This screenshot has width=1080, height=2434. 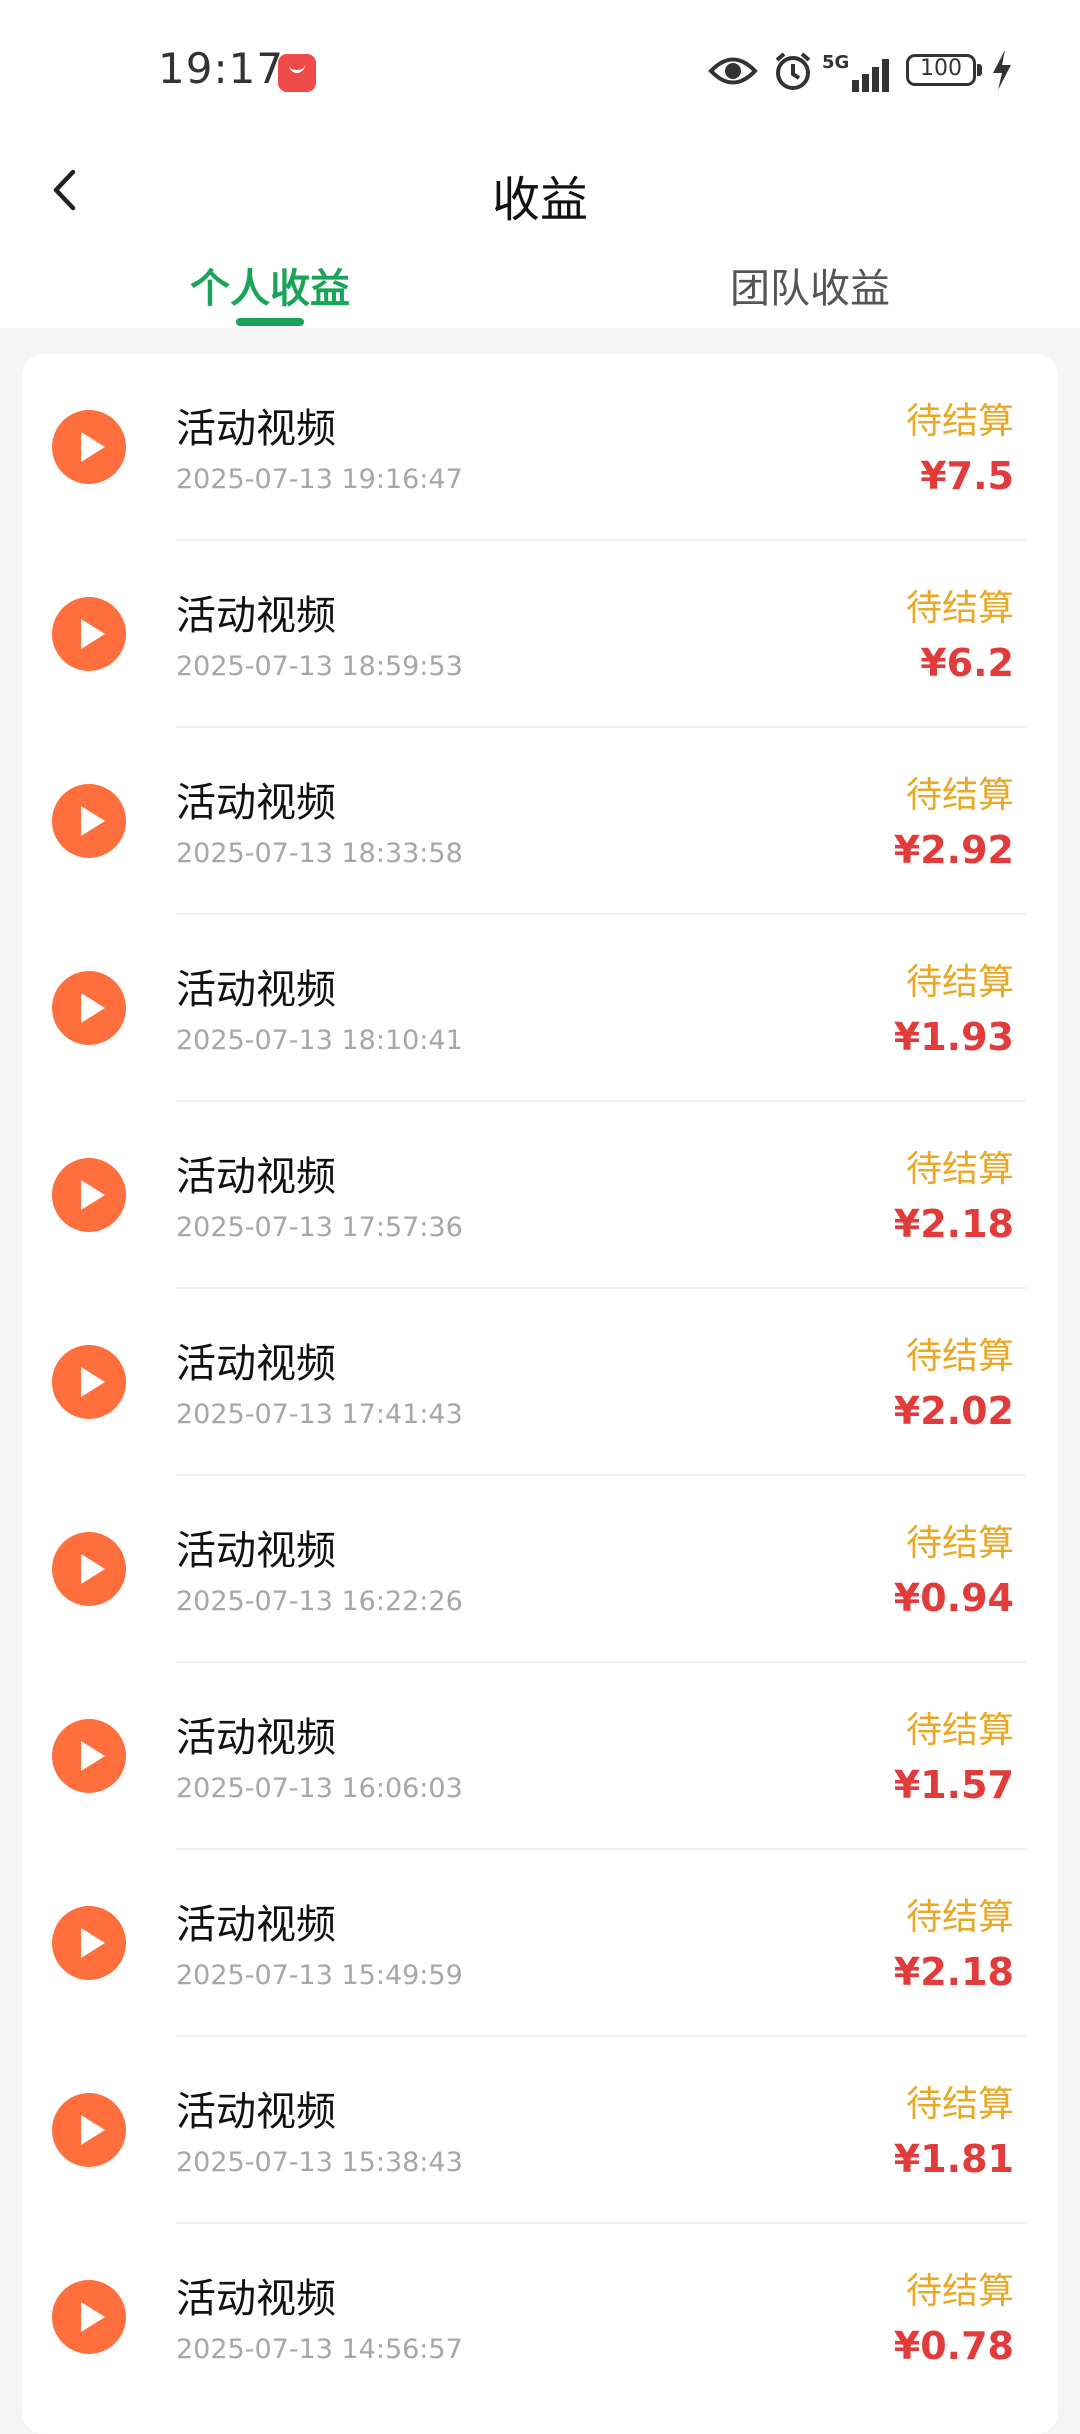 What do you see at coordinates (270, 285) in the screenshot?
I see `tab-personal-earnings: 个人收益` at bounding box center [270, 285].